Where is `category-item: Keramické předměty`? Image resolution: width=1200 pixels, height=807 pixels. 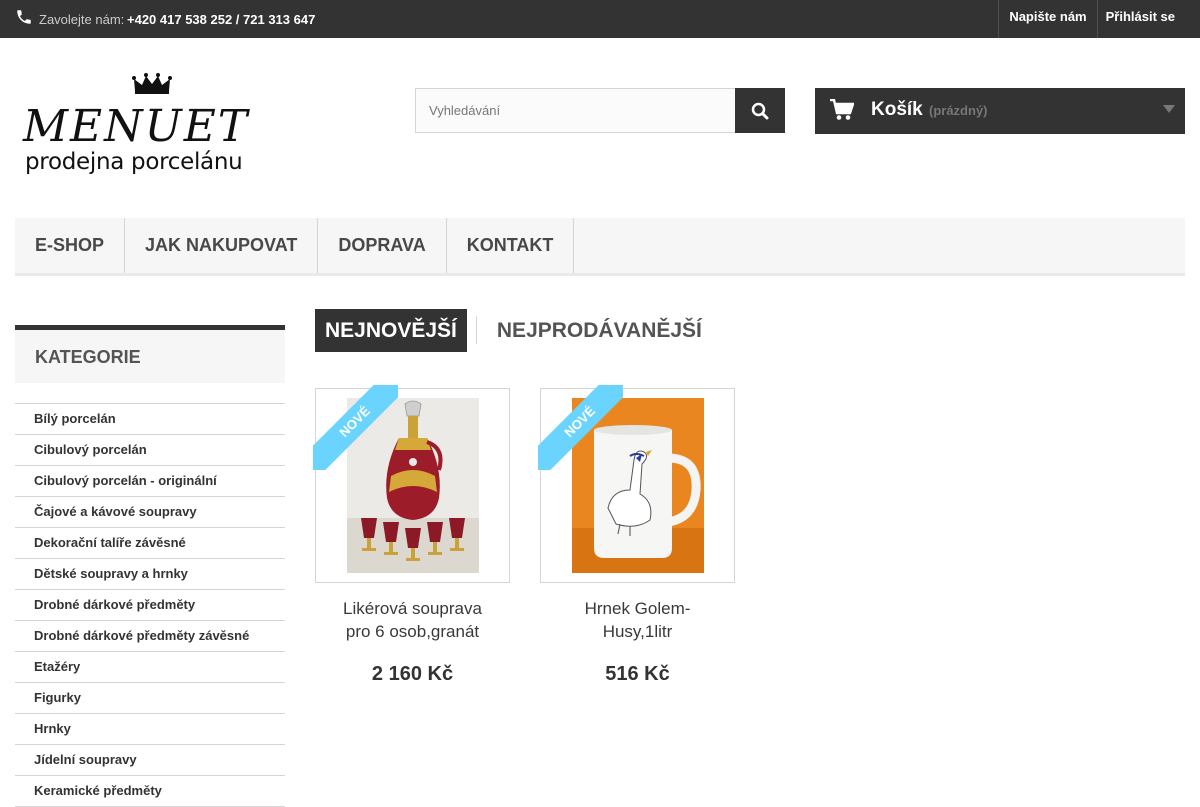 category-item: Keramické předměty is located at coordinates (150, 791).